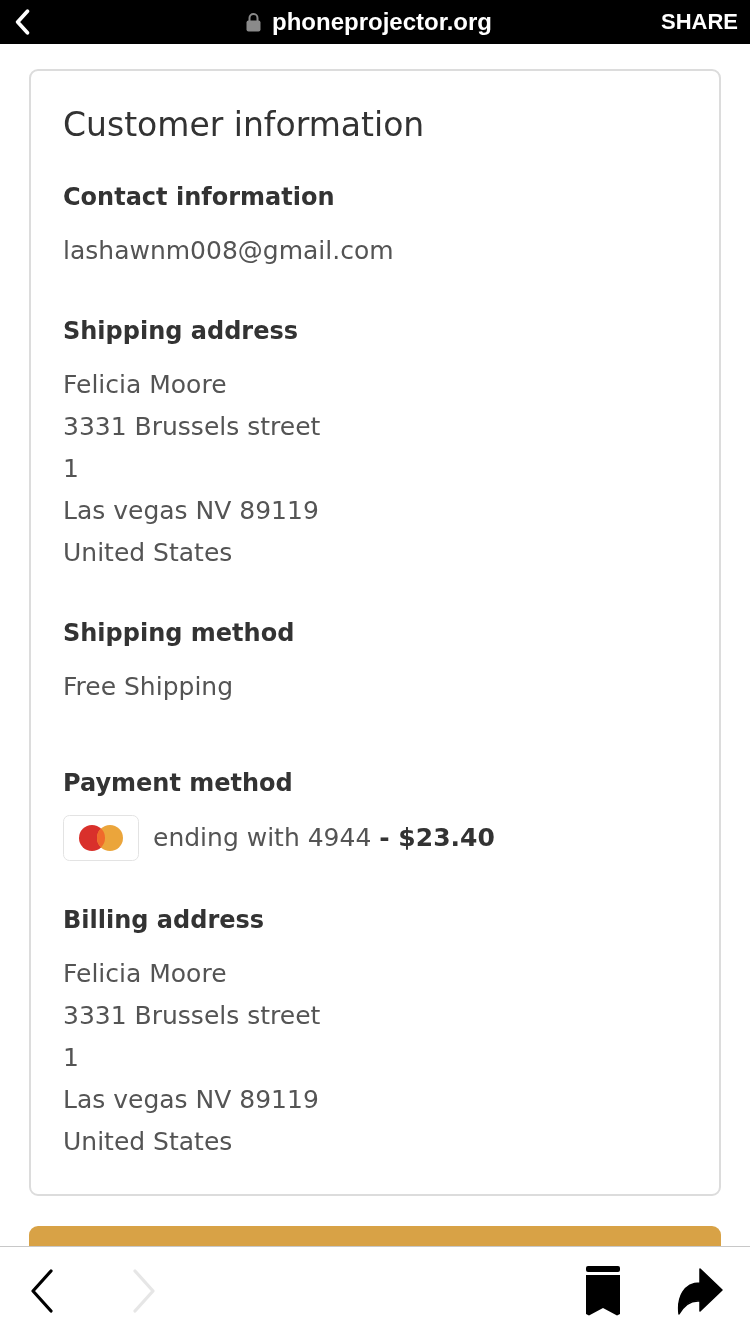 Image resolution: width=750 pixels, height=1334 pixels. Describe the element at coordinates (244, 125) in the screenshot. I see `card-title: Customer information` at that location.